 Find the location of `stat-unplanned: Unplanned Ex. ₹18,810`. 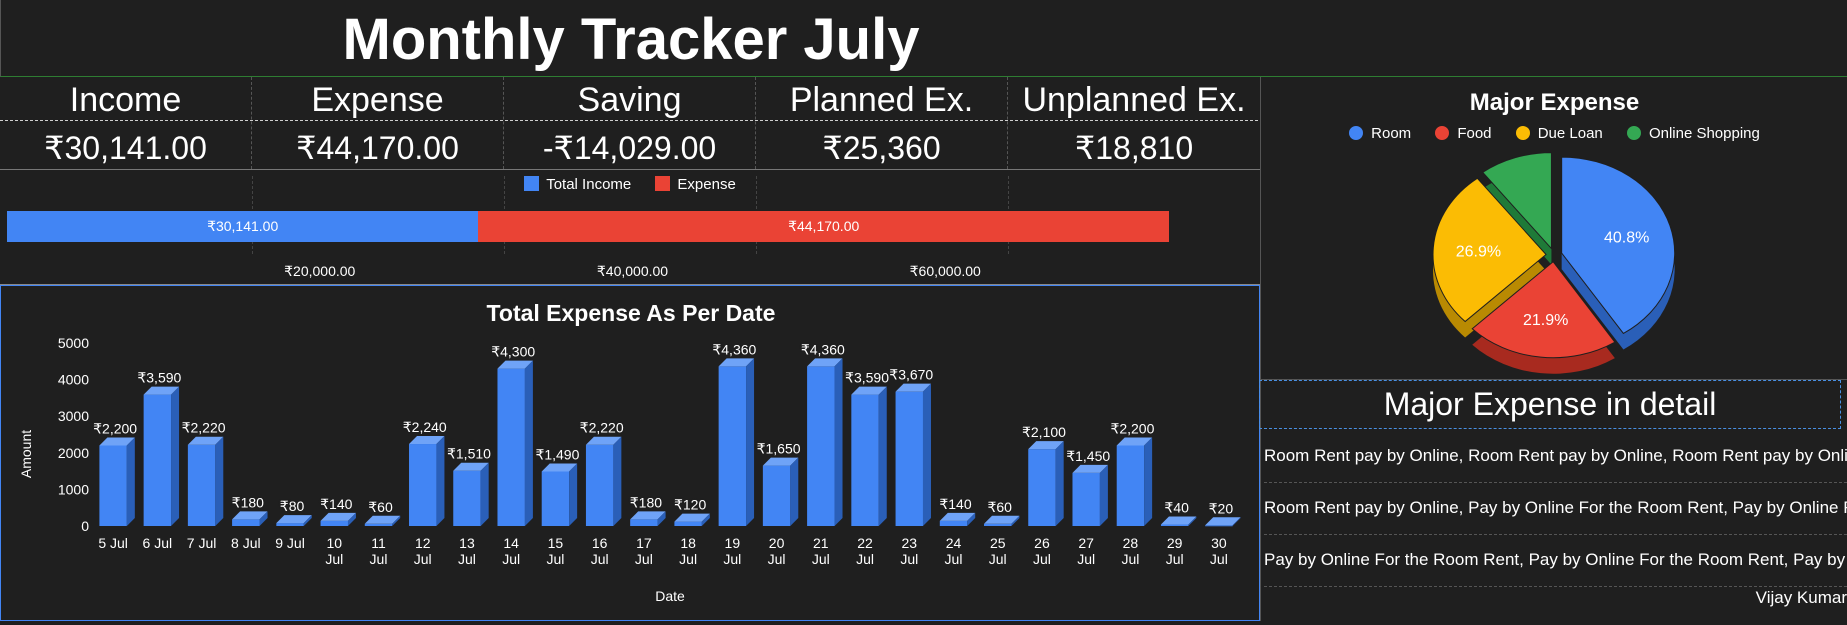

stat-unplanned: Unplanned Ex. ₹18,810 is located at coordinates (1134, 123).